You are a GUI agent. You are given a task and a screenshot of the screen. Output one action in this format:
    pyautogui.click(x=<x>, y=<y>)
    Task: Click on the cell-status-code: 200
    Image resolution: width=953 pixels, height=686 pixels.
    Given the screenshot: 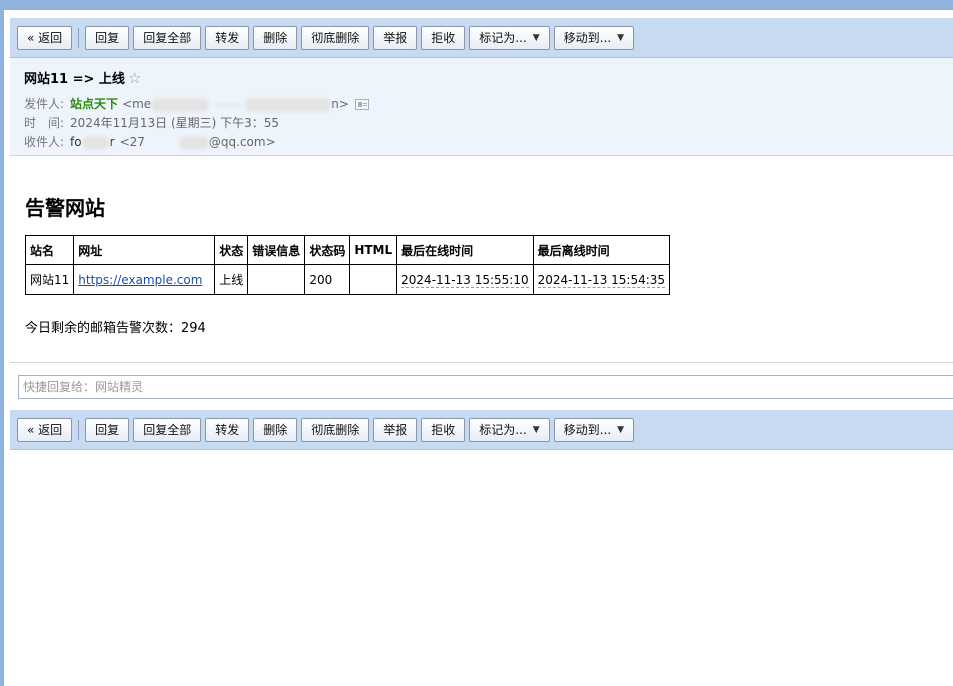 What is the action you would take?
    pyautogui.click(x=327, y=279)
    